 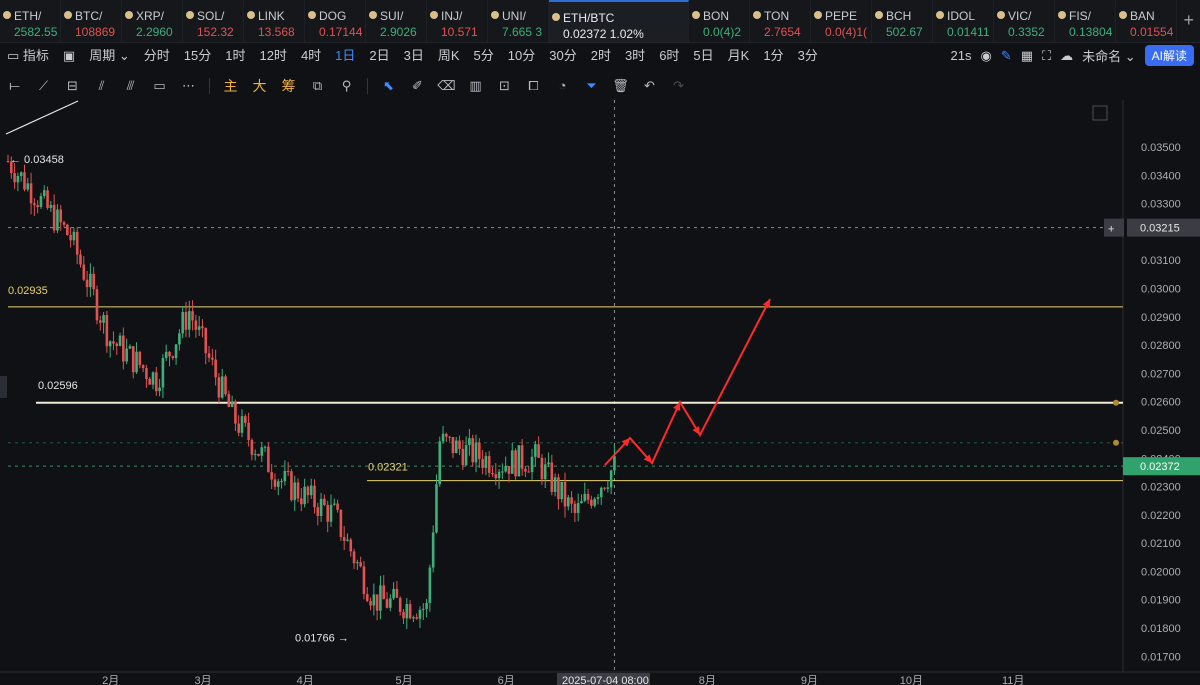 What do you see at coordinates (110, 680) in the screenshot?
I see `x-tick-label: 2月` at bounding box center [110, 680].